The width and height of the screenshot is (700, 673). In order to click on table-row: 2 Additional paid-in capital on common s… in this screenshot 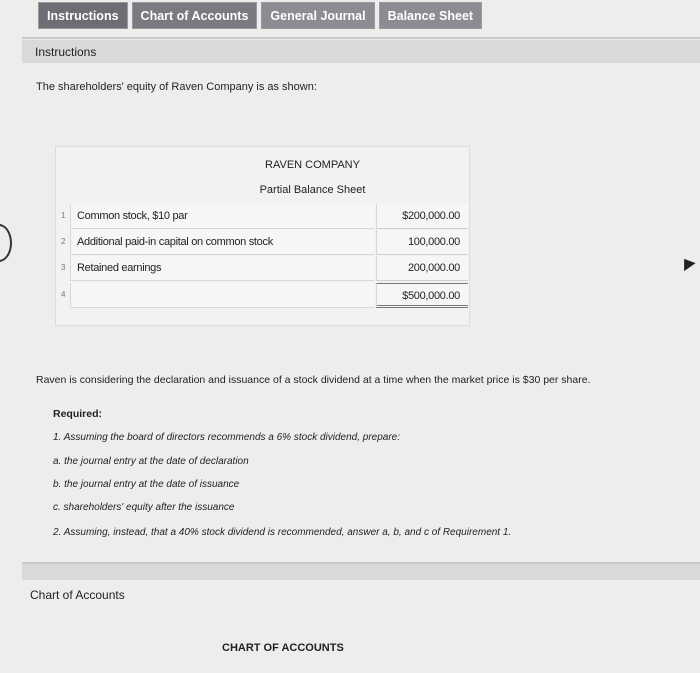, I will do `click(262, 243)`.